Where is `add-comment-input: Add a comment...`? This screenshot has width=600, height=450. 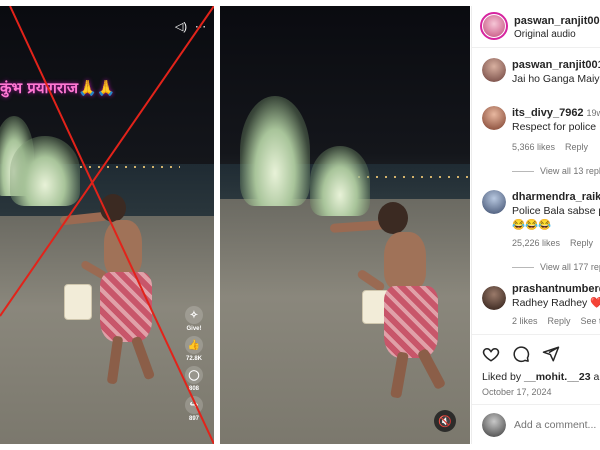 add-comment-input: Add a comment... is located at coordinates (555, 425).